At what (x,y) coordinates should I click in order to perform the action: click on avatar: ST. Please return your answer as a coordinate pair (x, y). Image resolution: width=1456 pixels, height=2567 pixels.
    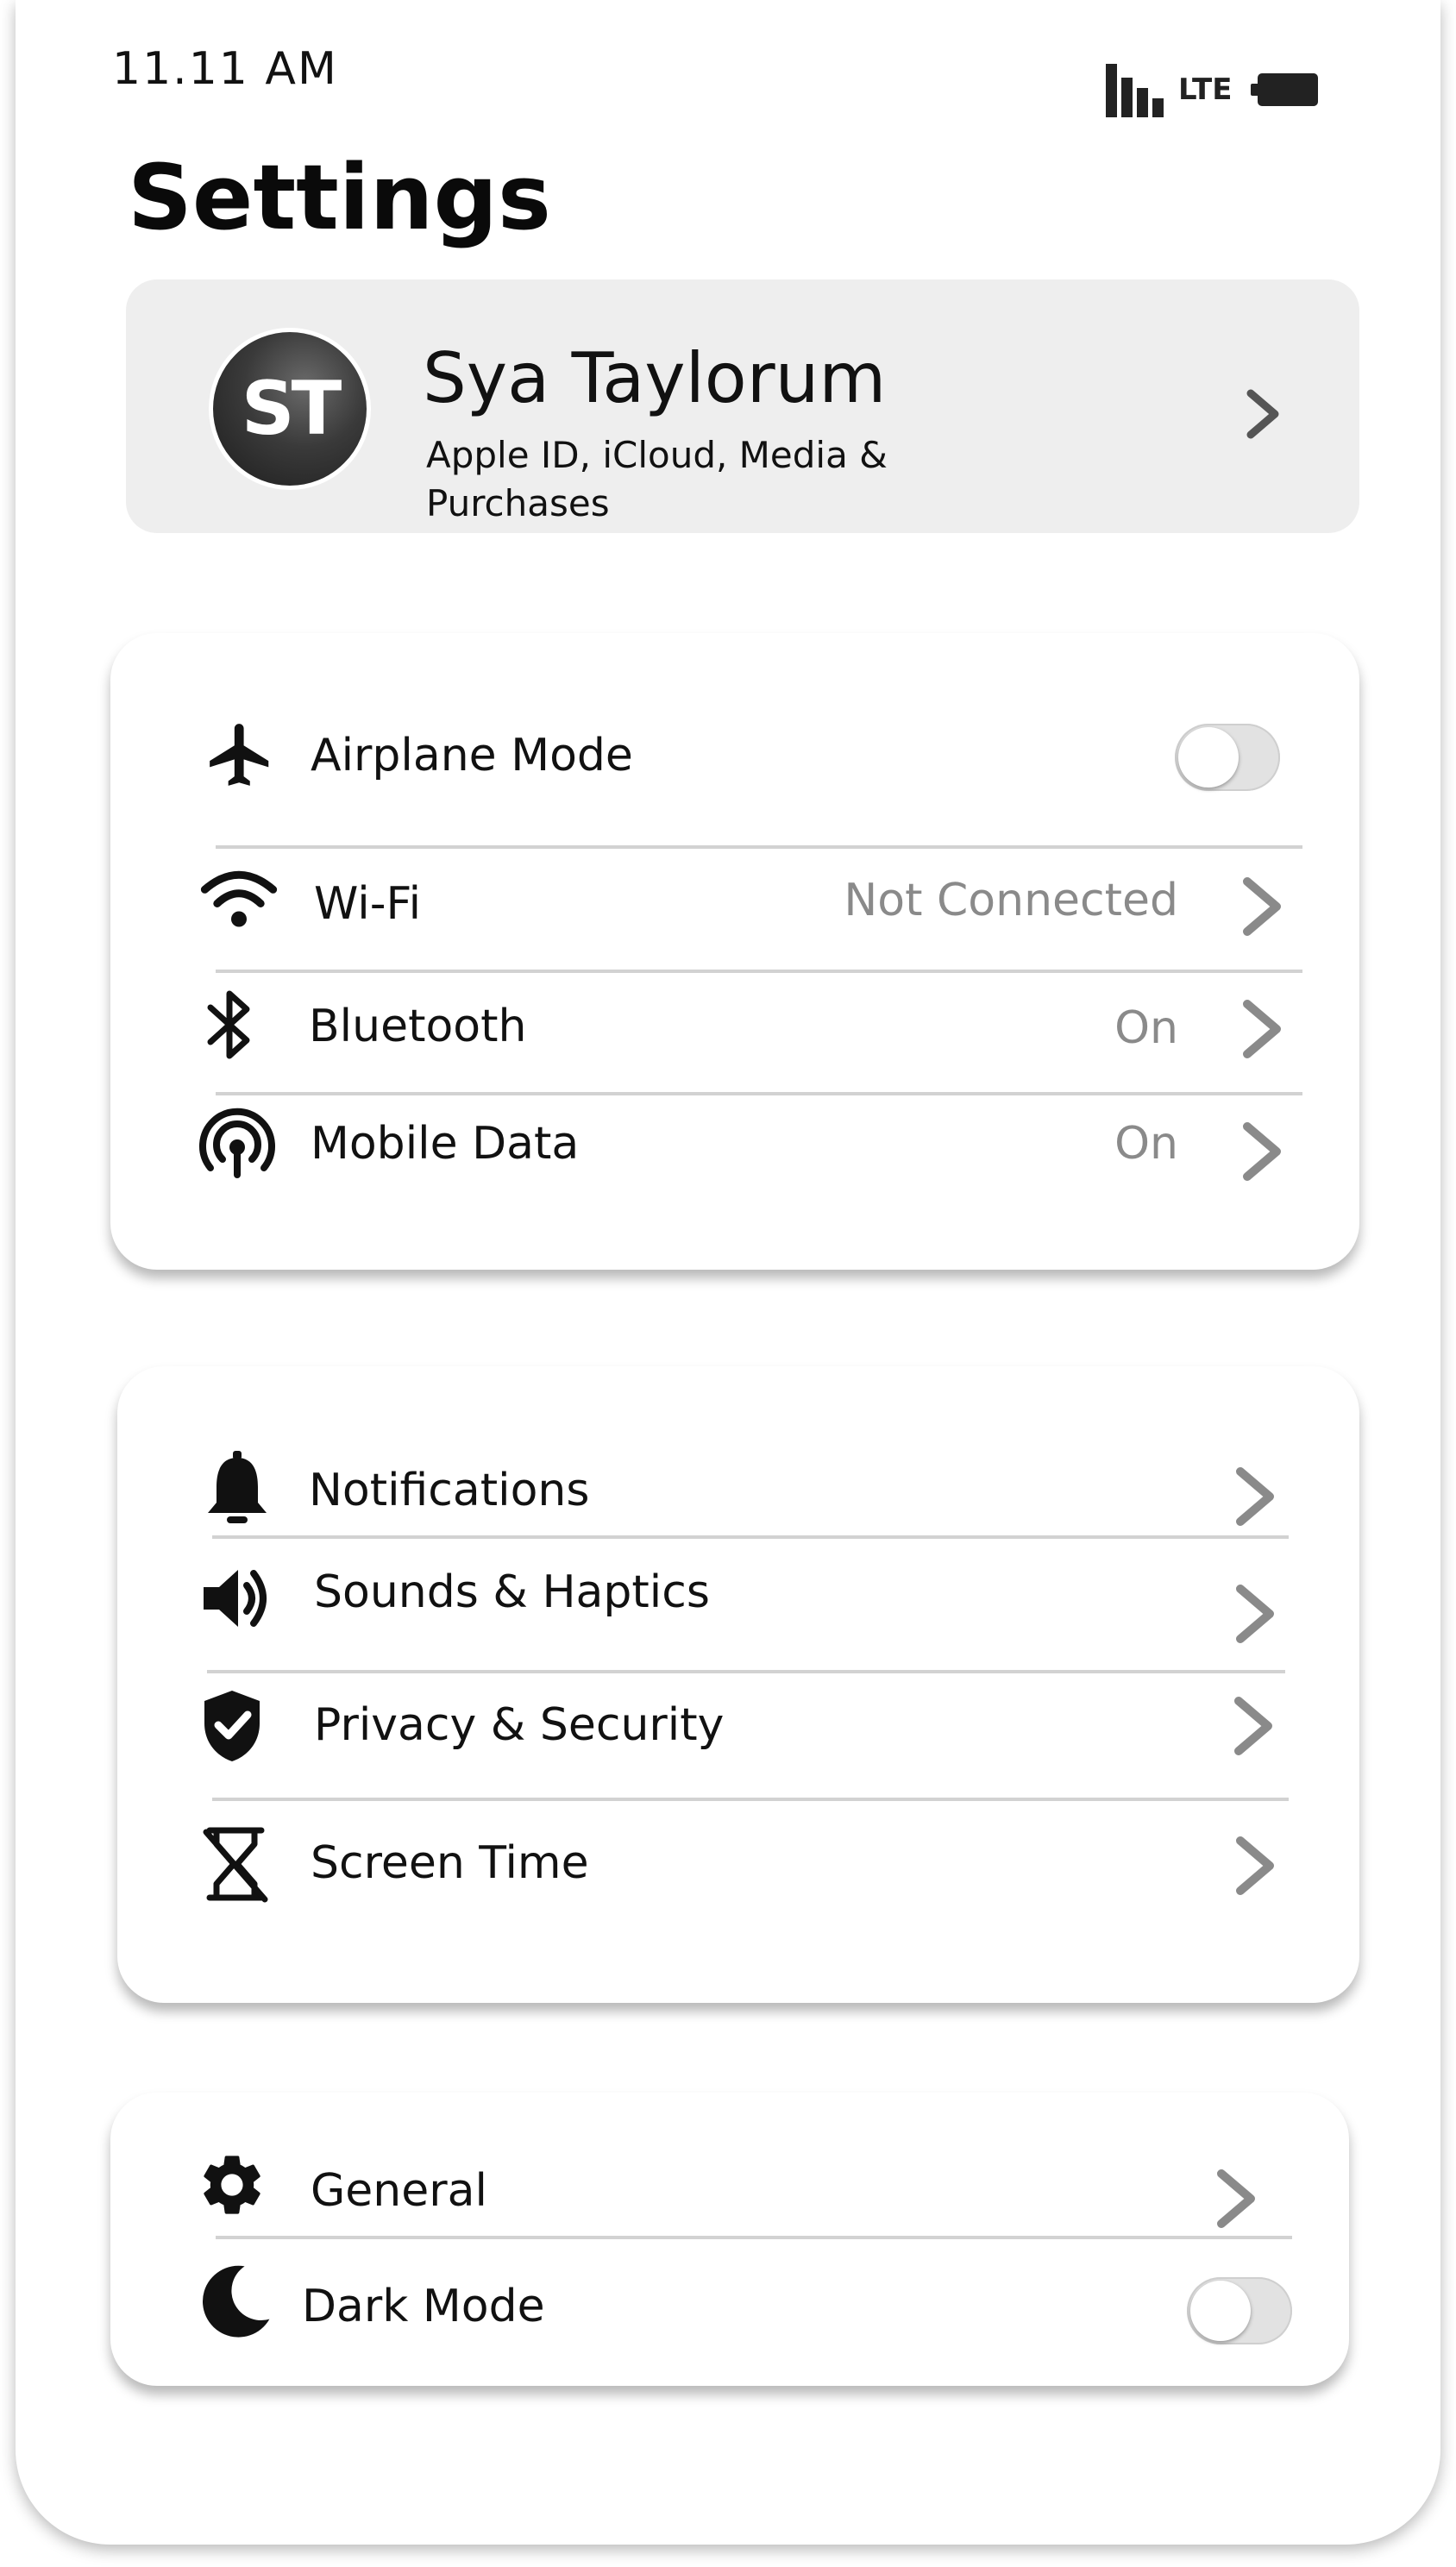
    Looking at the image, I should click on (290, 409).